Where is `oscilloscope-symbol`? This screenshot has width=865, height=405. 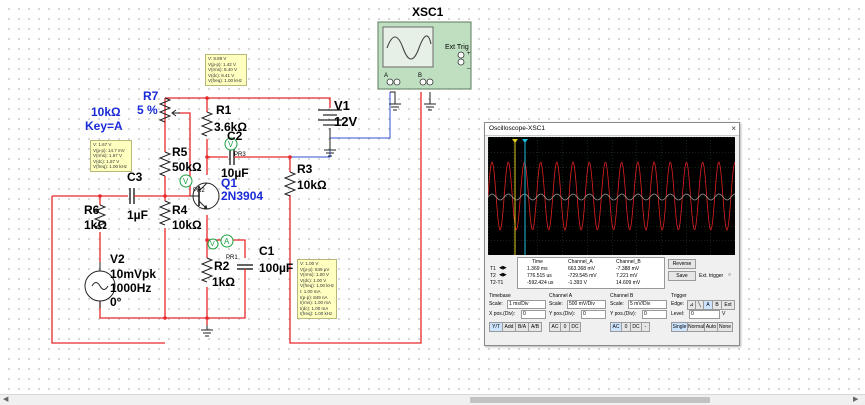
oscilloscope-symbol is located at coordinates (424, 55).